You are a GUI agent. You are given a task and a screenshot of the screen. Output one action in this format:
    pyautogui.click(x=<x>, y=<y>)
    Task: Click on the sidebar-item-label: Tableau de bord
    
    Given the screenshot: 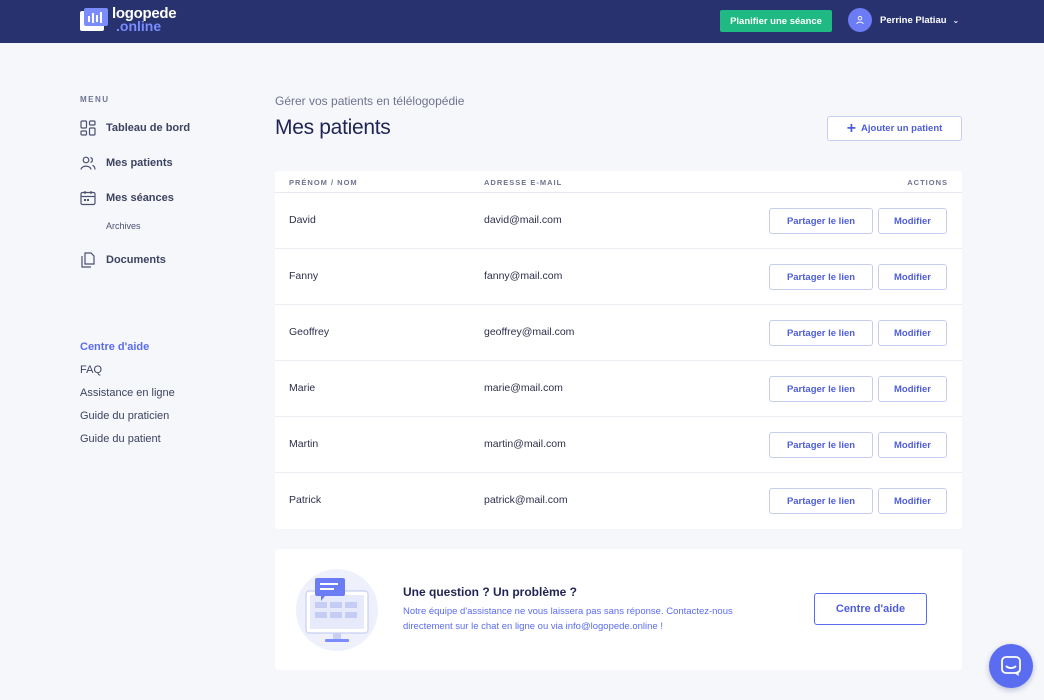 What is the action you would take?
    pyautogui.click(x=148, y=128)
    